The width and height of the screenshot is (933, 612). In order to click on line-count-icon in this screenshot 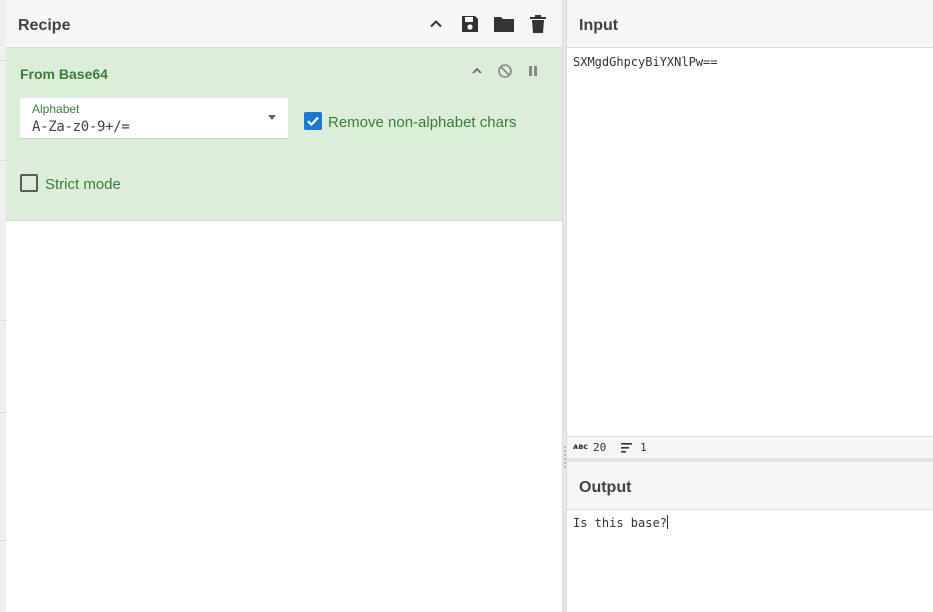, I will do `click(626, 448)`.